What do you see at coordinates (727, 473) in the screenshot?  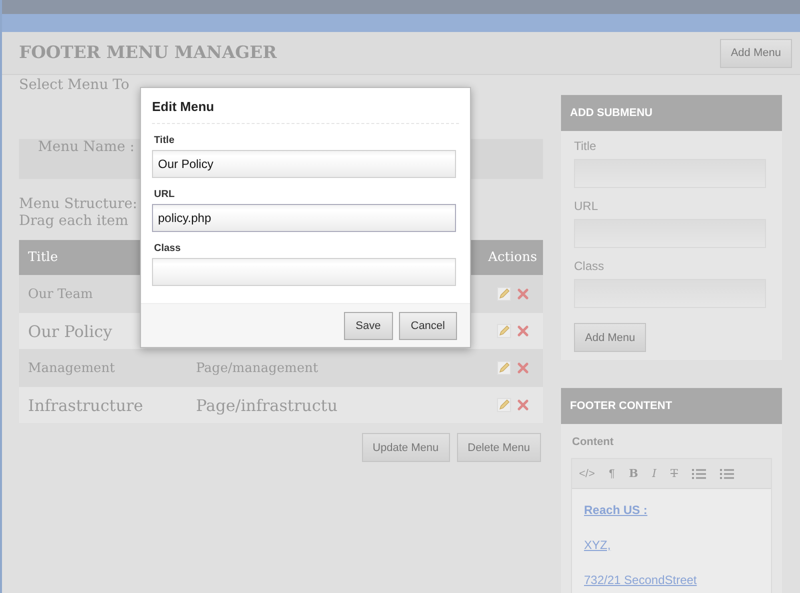 I see `numbered-list-icon` at bounding box center [727, 473].